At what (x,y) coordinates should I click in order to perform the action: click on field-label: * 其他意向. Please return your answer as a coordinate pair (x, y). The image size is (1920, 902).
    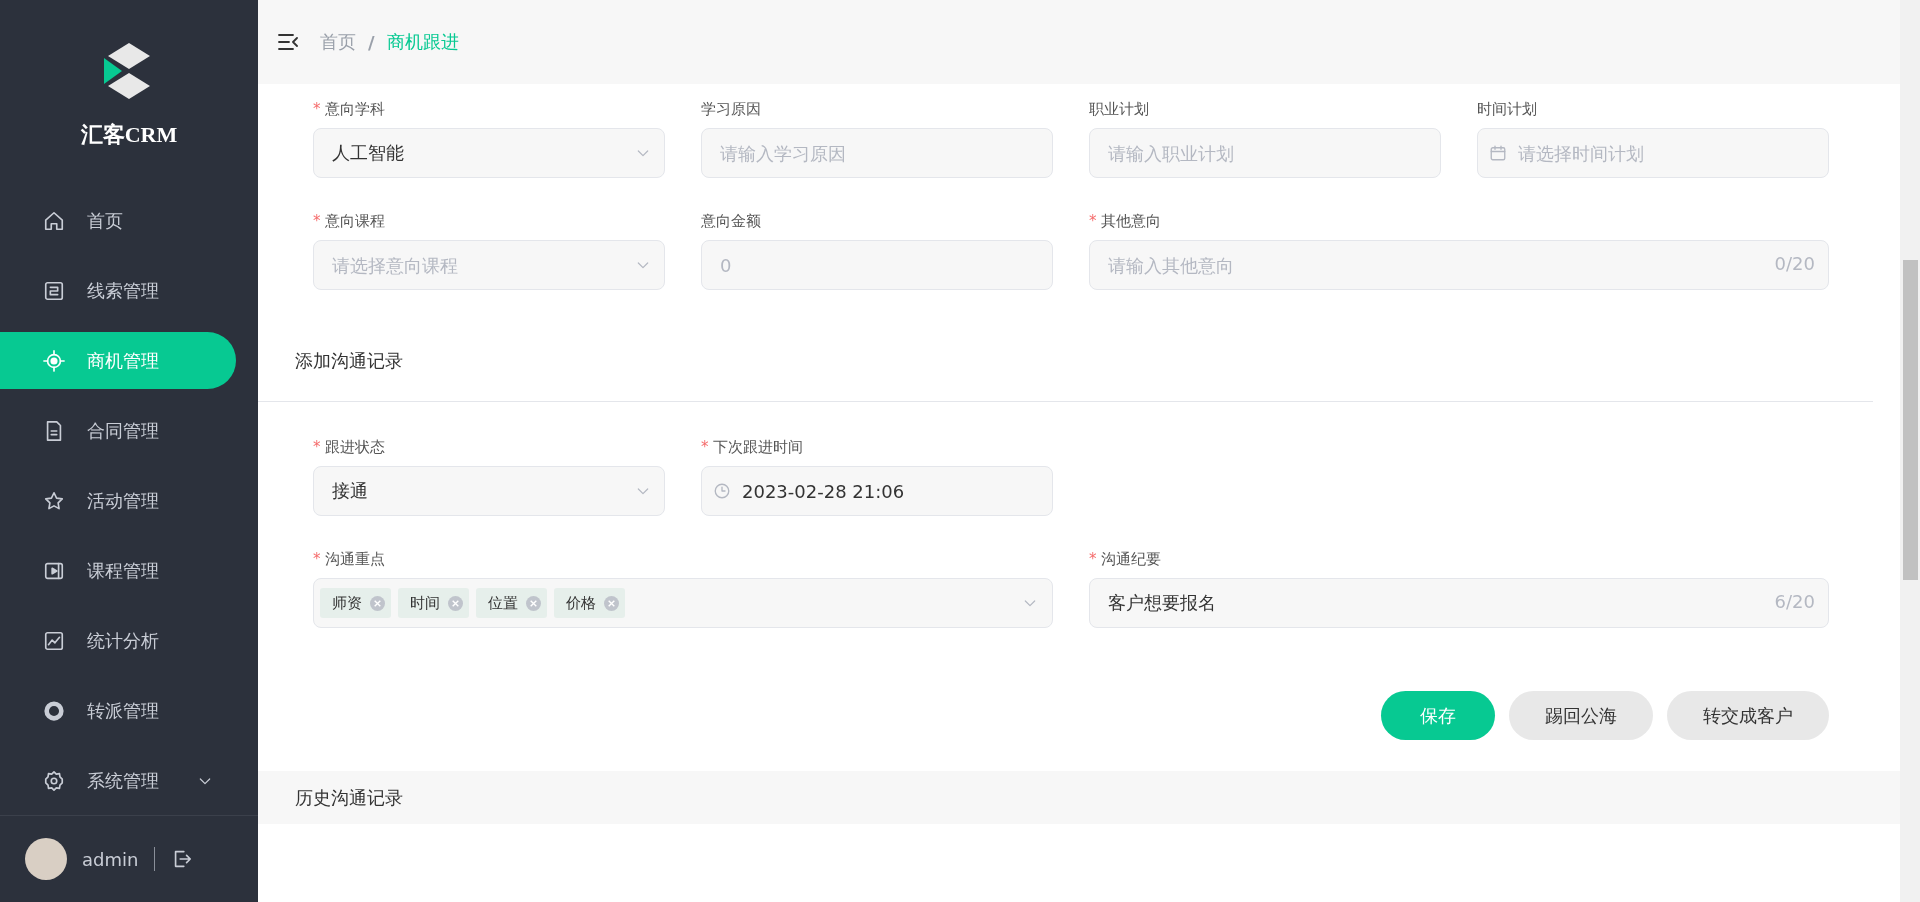
    Looking at the image, I should click on (1125, 221).